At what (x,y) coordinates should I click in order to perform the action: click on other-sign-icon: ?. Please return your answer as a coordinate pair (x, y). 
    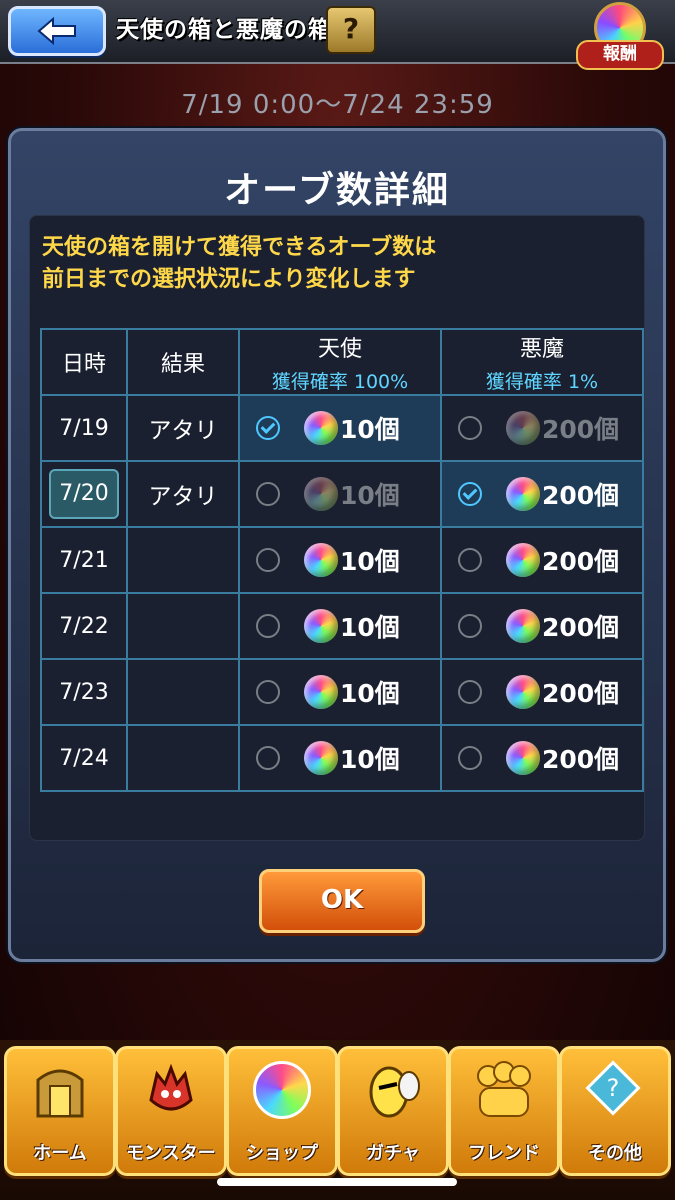
    Looking at the image, I should click on (615, 1090).